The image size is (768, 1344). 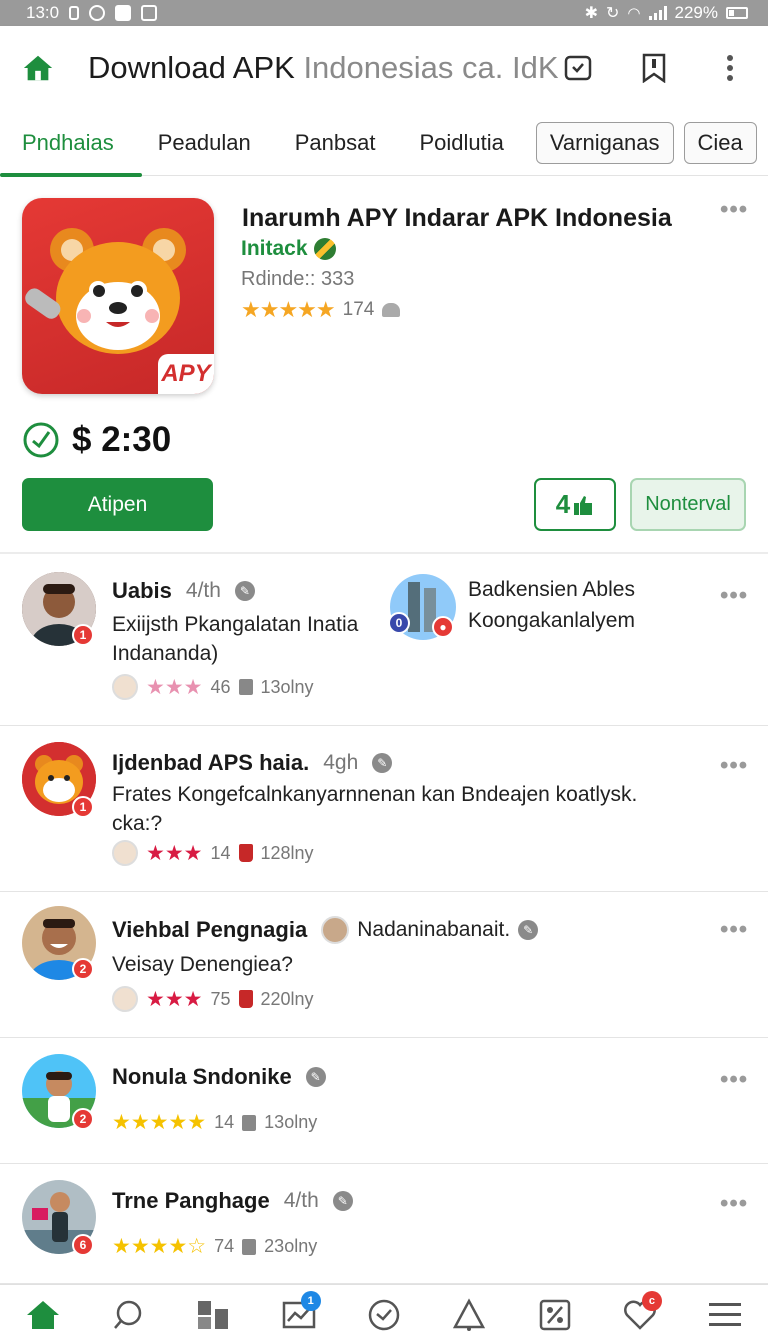 I want to click on nav-favorites: c, so click(x=641, y=1312).